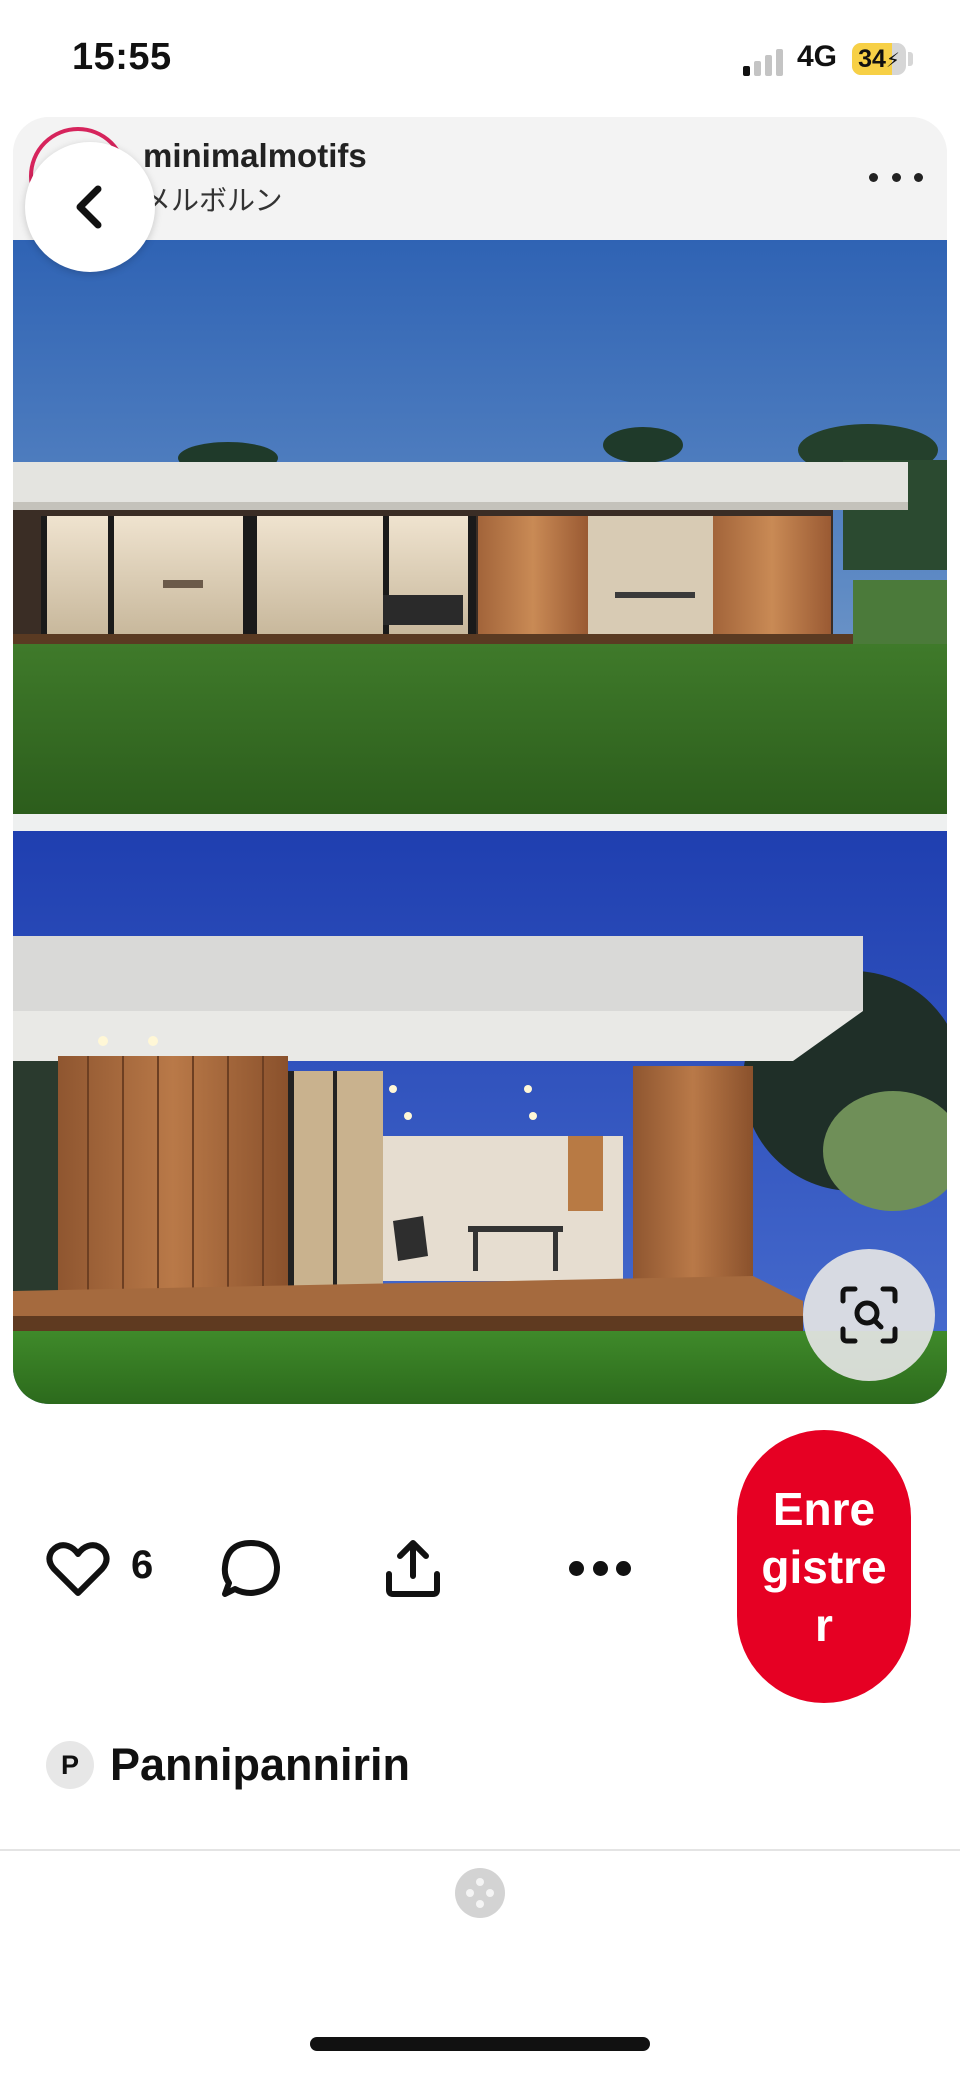 The width and height of the screenshot is (960, 2079). I want to click on comment-button, so click(251, 1569).